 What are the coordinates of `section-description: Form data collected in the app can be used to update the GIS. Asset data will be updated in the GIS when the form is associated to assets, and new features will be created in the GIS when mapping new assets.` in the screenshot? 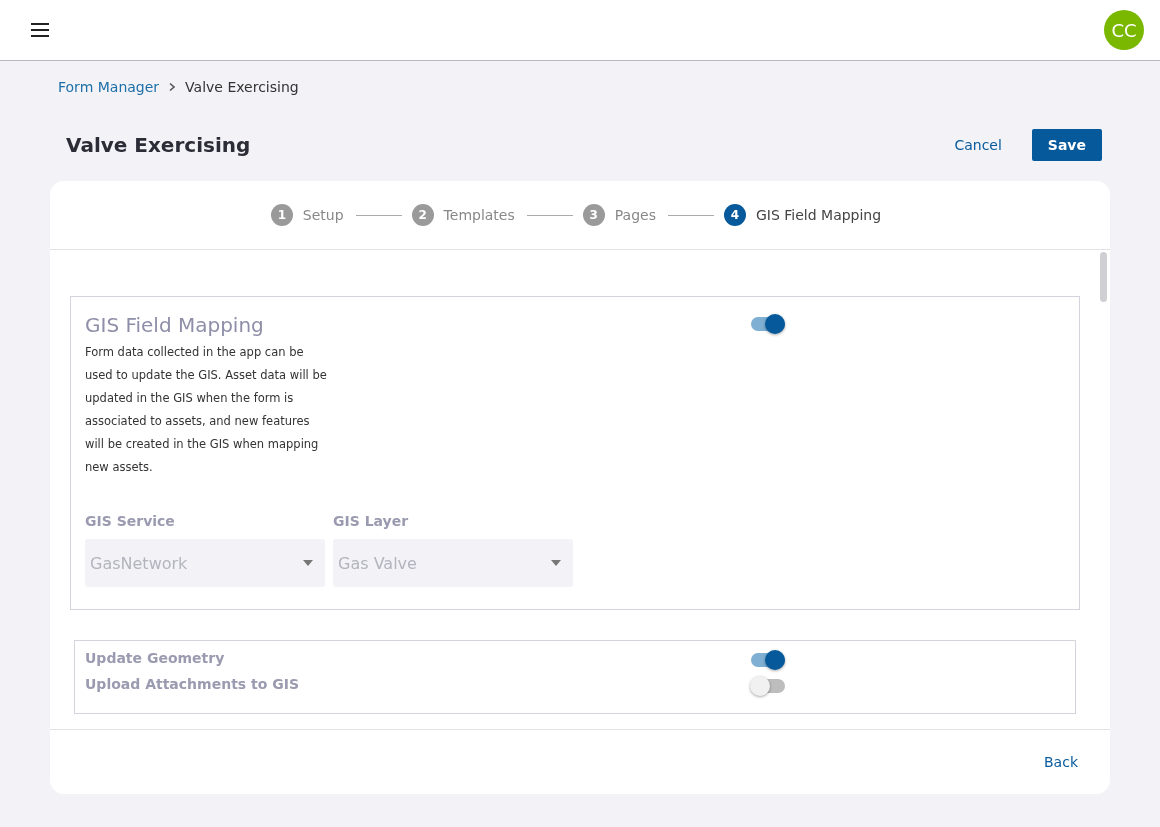 It's located at (206, 410).